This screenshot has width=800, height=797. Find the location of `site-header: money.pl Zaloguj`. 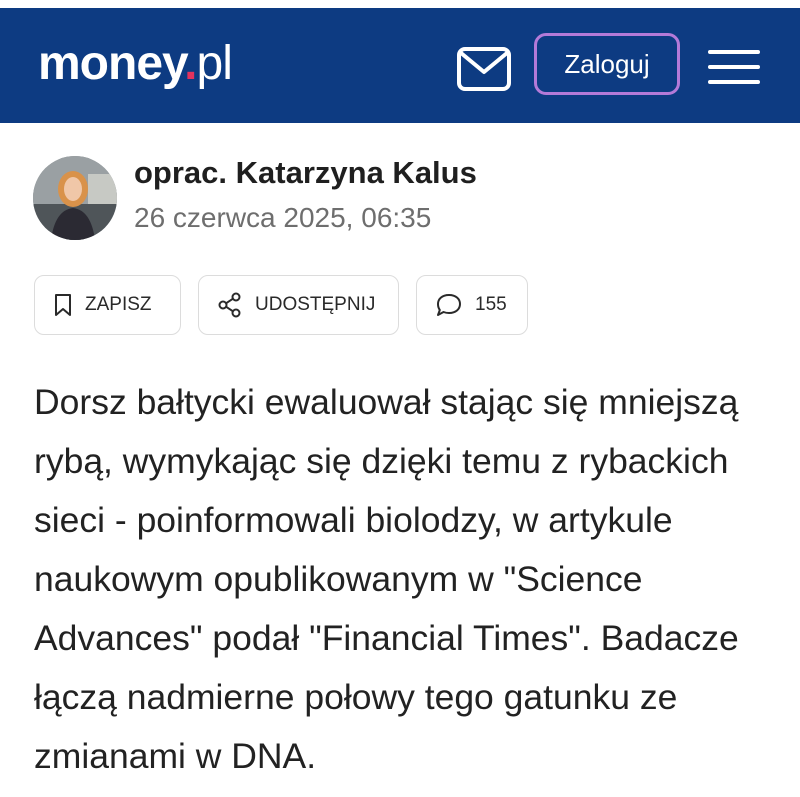

site-header: money.pl Zaloguj is located at coordinates (400, 65).